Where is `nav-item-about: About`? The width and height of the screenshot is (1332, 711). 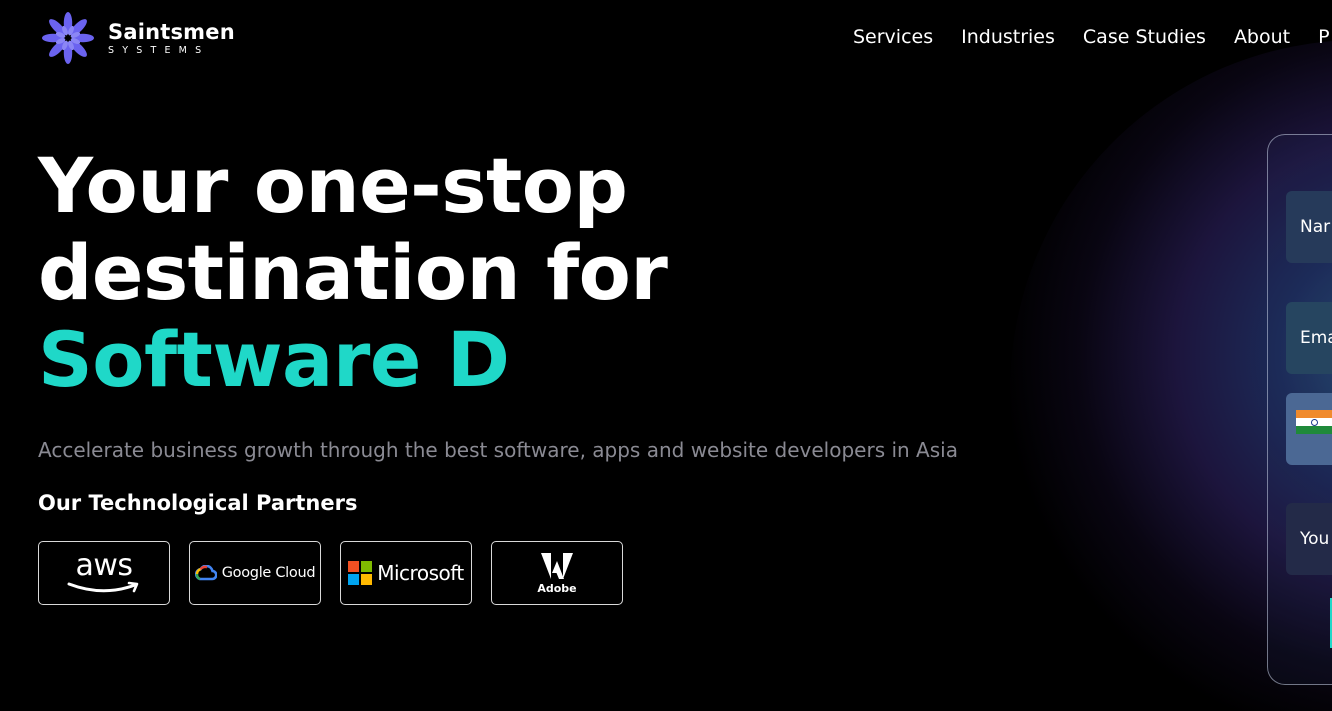
nav-item-about: About is located at coordinates (1262, 37).